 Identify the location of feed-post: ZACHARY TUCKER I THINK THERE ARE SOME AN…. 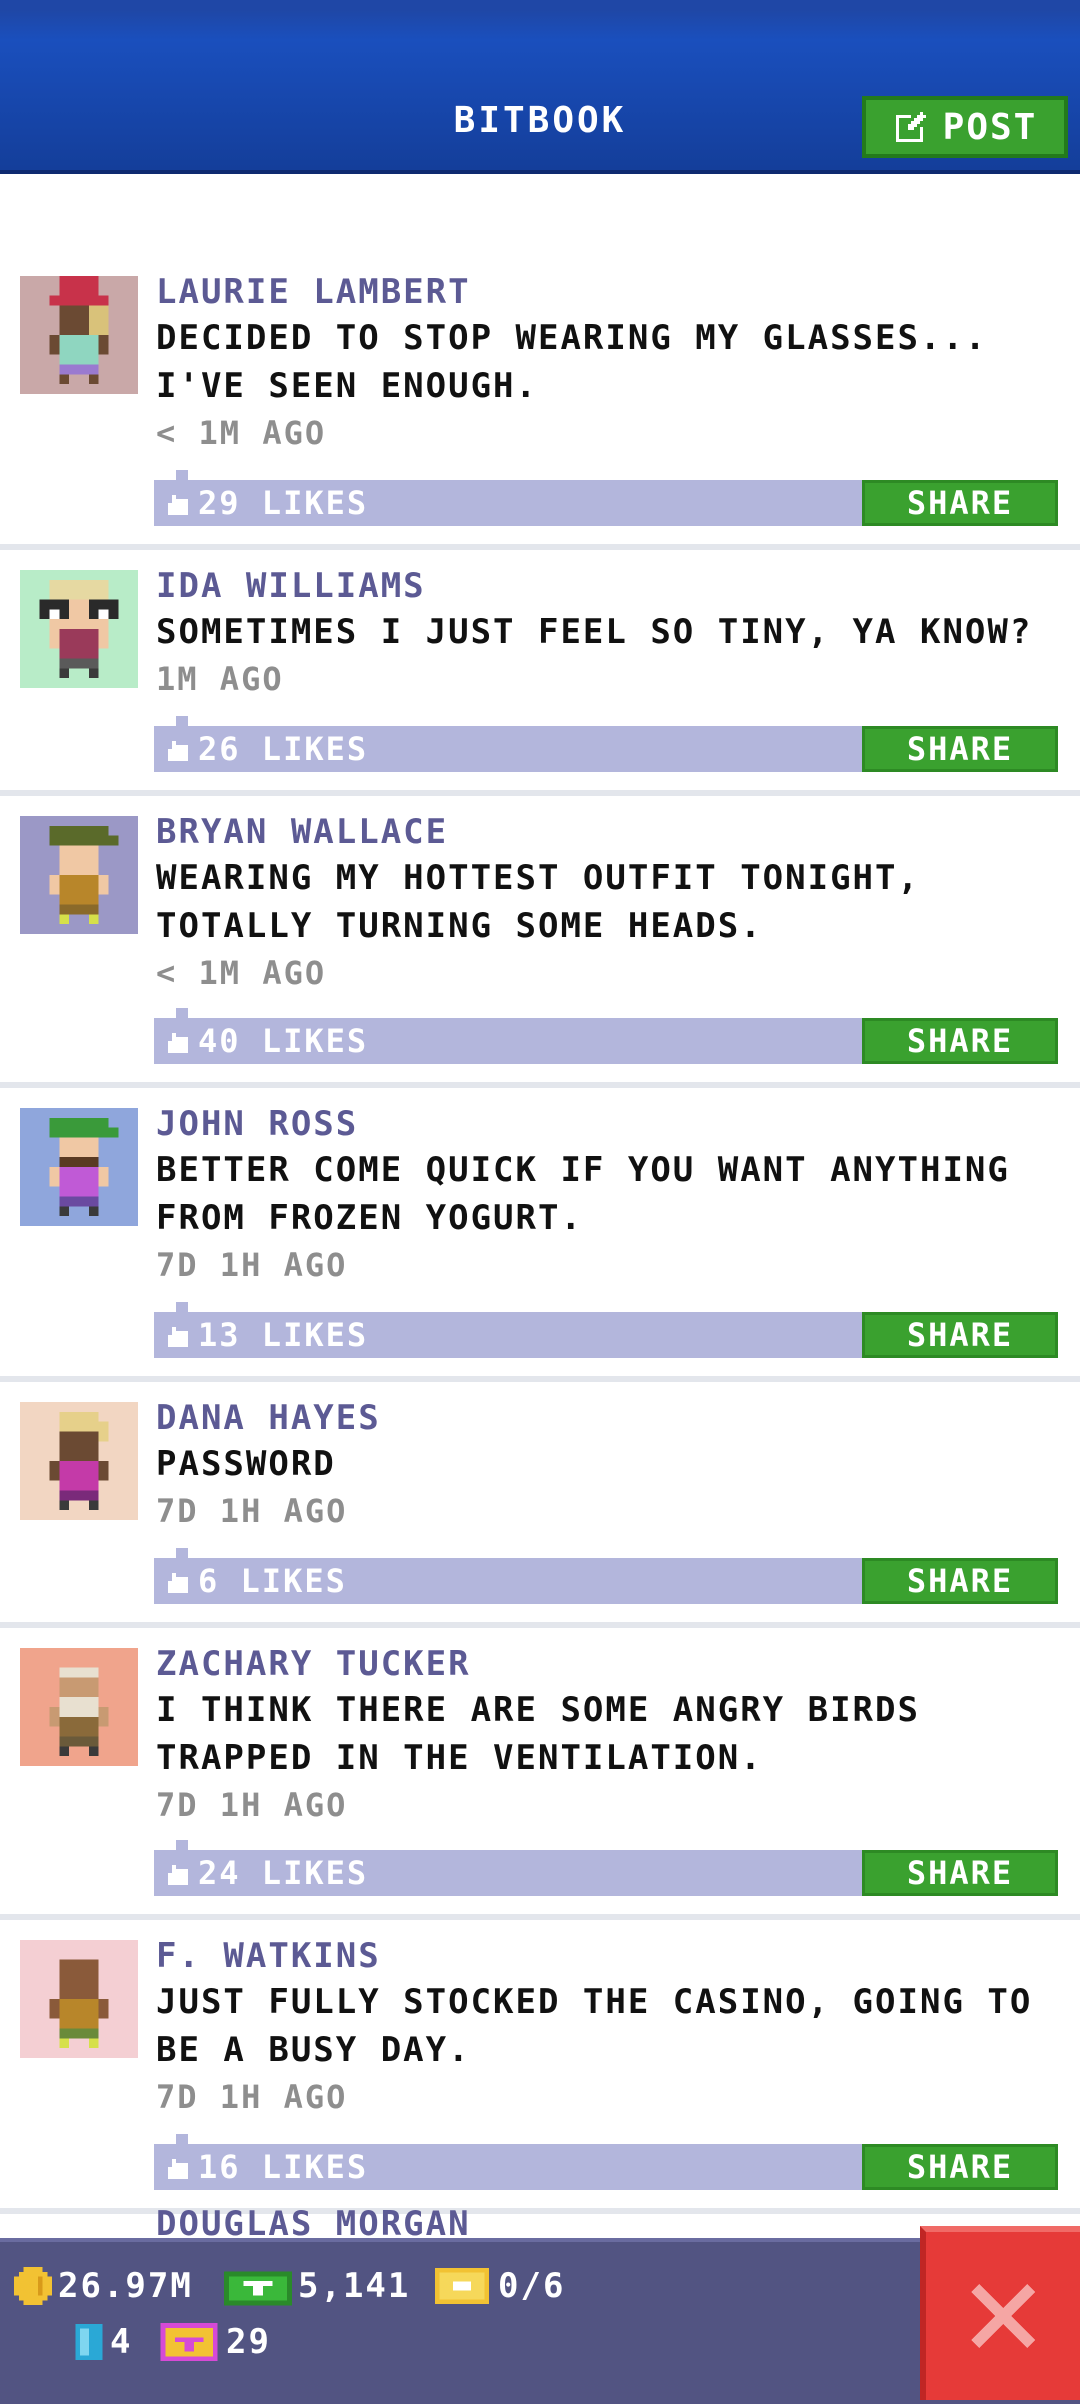
(540, 1774).